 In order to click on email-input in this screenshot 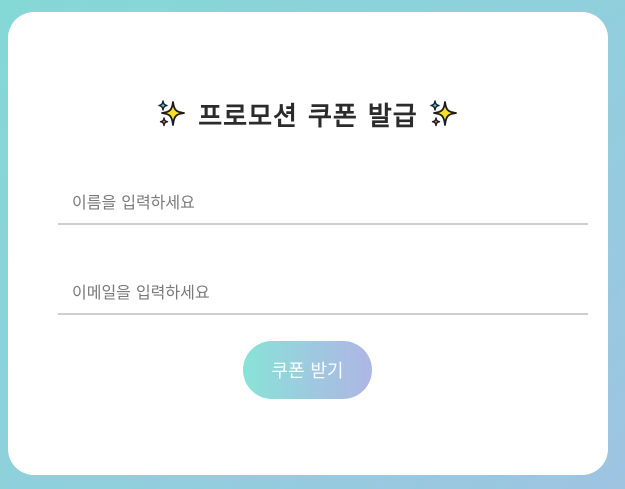, I will do `click(323, 293)`.